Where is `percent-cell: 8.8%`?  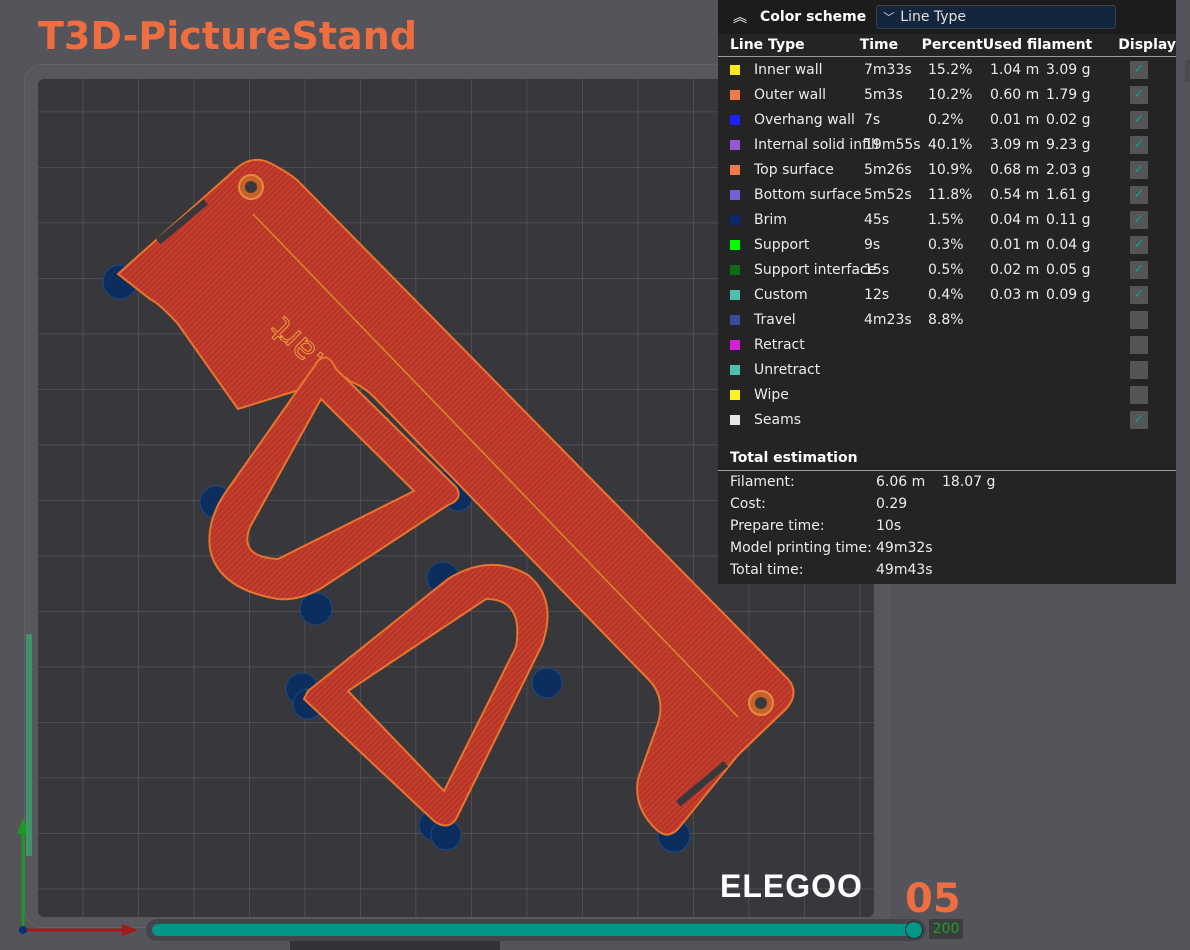
percent-cell: 8.8% is located at coordinates (946, 319).